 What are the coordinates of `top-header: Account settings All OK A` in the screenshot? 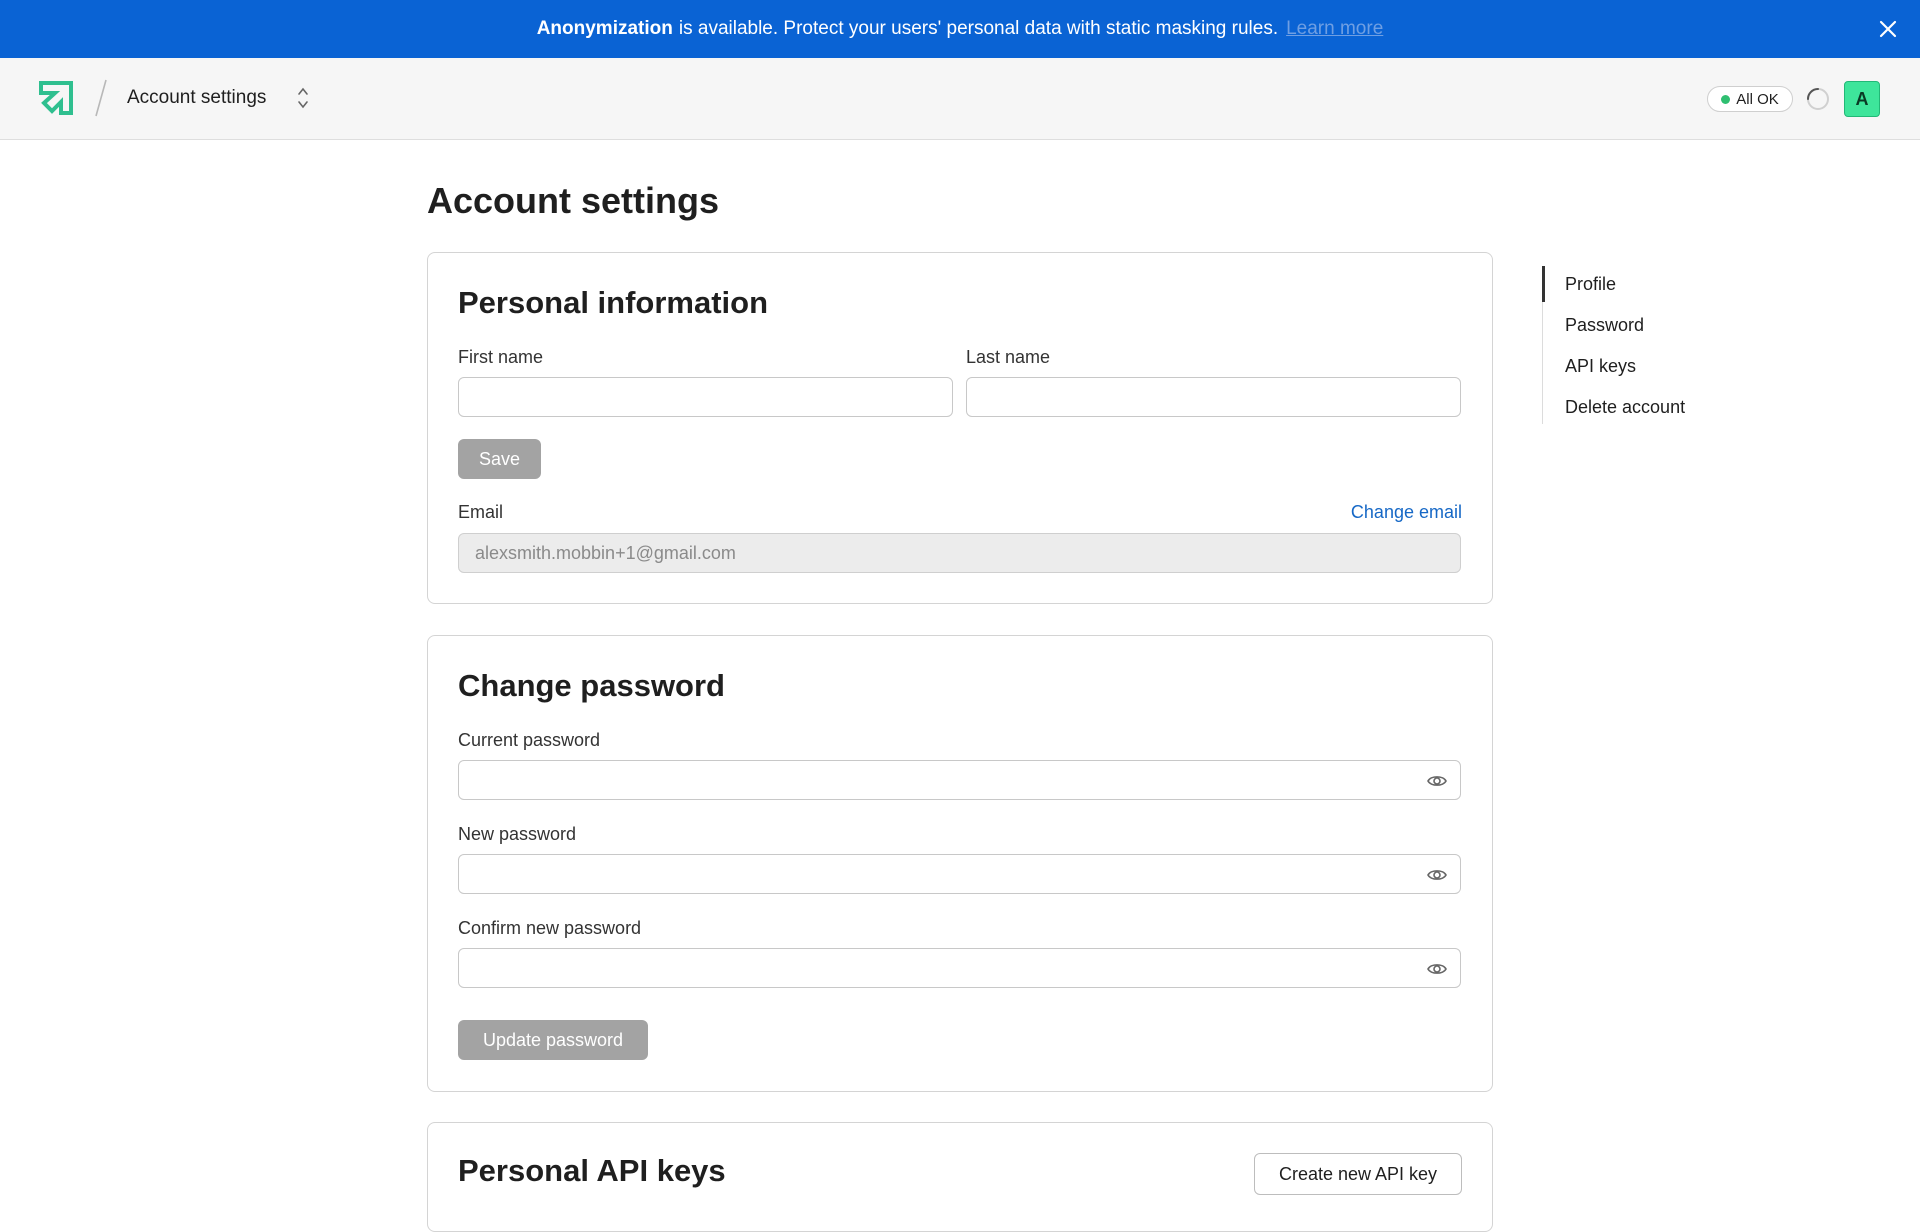 It's located at (960, 99).